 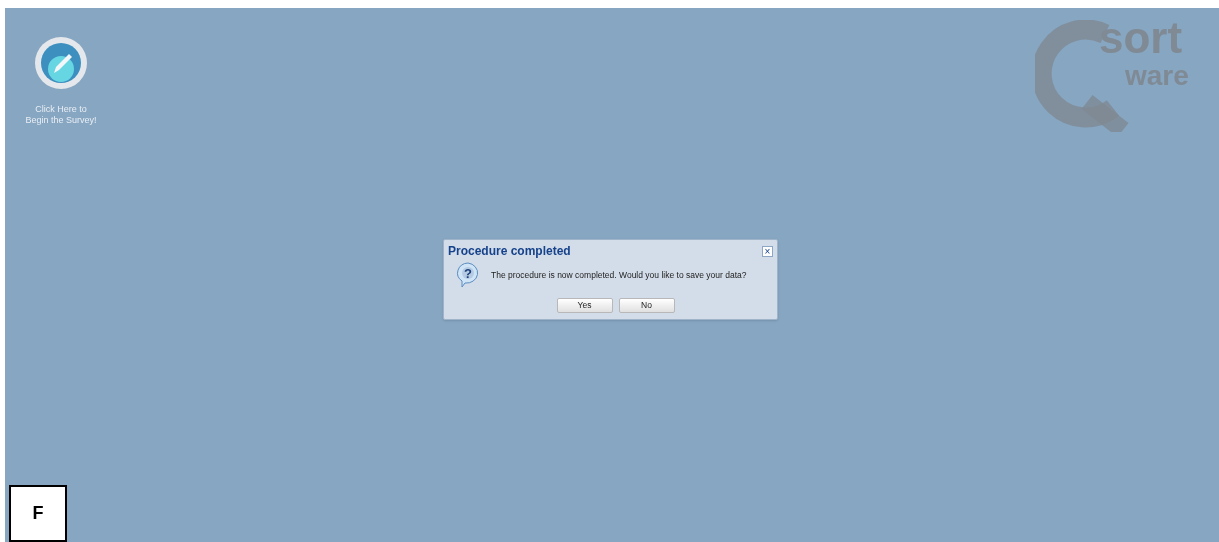 I want to click on pencil-icon, so click(x=61, y=63).